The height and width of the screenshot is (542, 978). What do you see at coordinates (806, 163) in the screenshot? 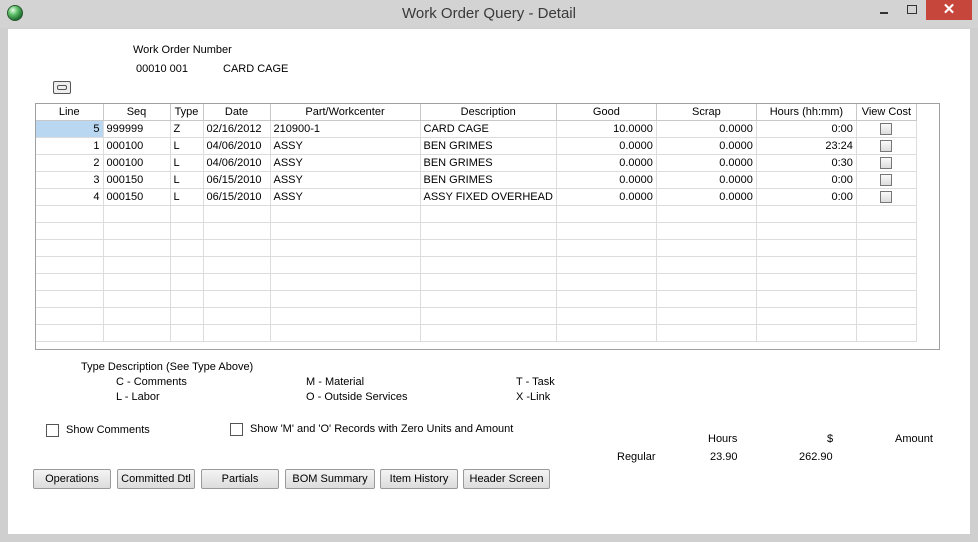
I see `cell-hours: 0:30` at bounding box center [806, 163].